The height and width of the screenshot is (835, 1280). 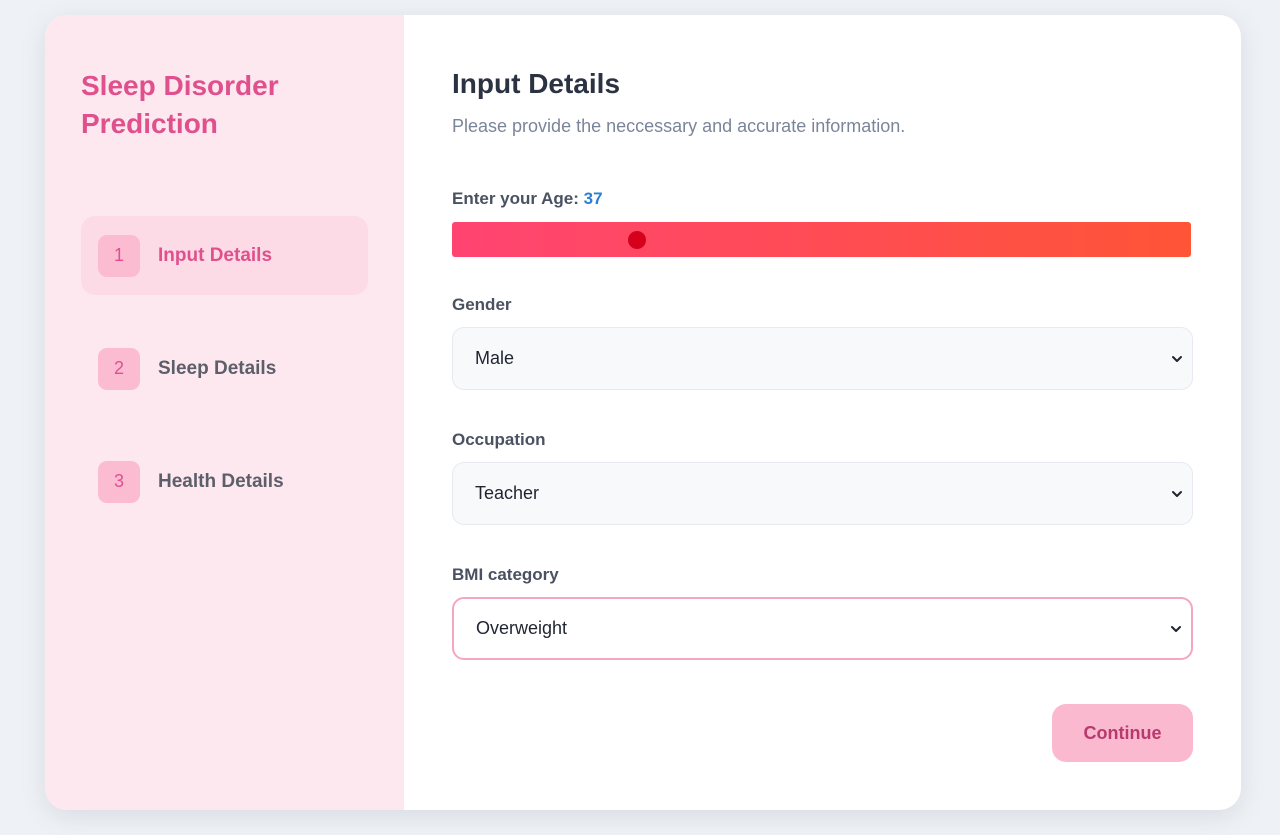 I want to click on gender-label: Gender, so click(x=482, y=304).